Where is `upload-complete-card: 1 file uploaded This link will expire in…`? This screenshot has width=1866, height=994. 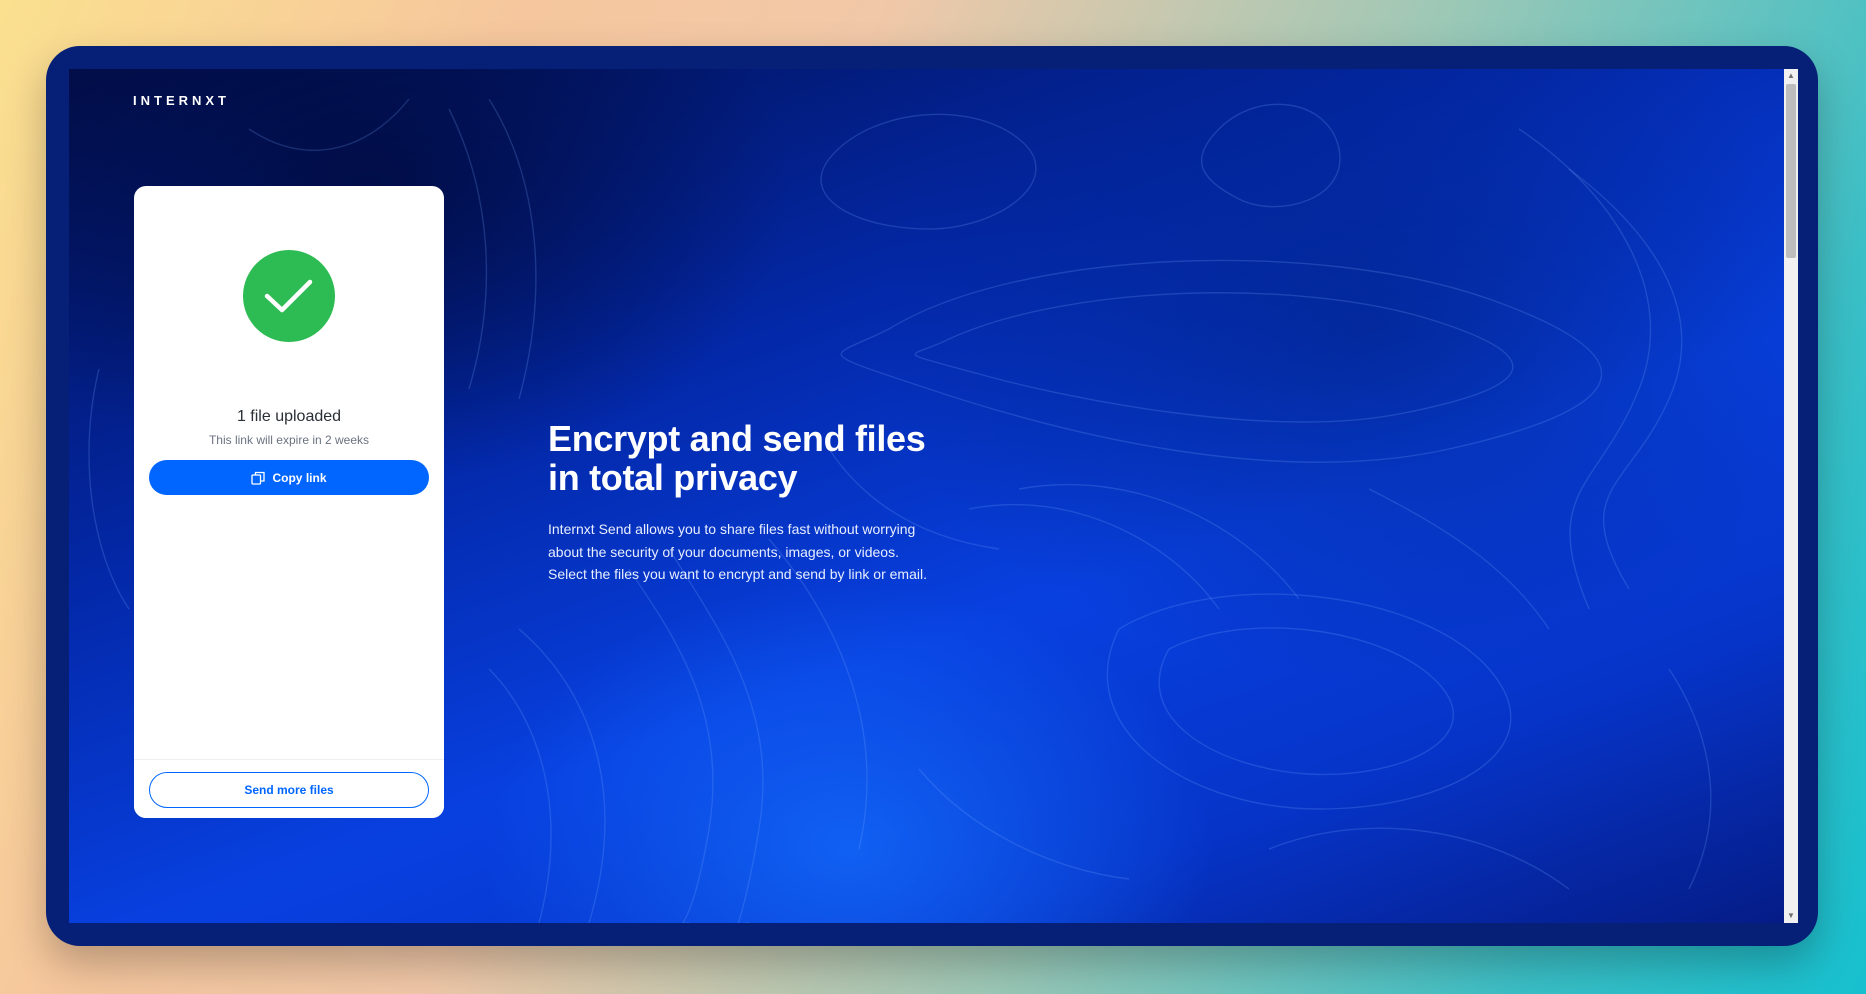 upload-complete-card: 1 file uploaded This link will expire in… is located at coordinates (289, 502).